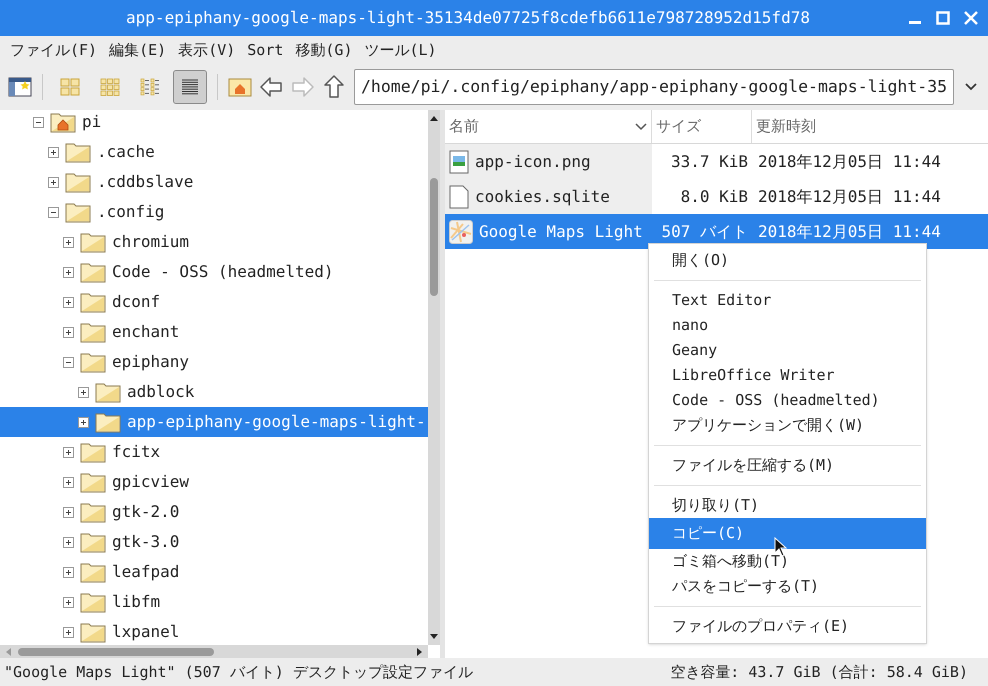 This screenshot has width=988, height=686. Describe the element at coordinates (240, 87) in the screenshot. I see `home-folder-icon` at that location.